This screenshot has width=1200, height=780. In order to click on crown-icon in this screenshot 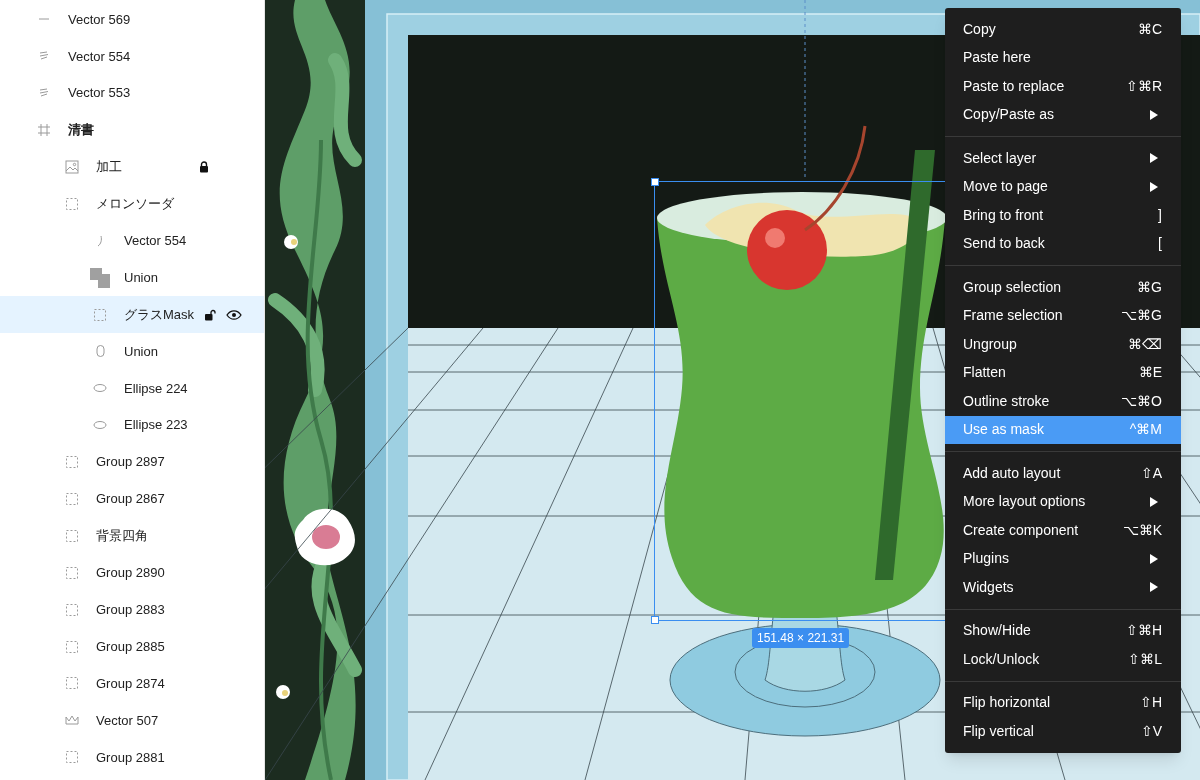, I will do `click(72, 720)`.